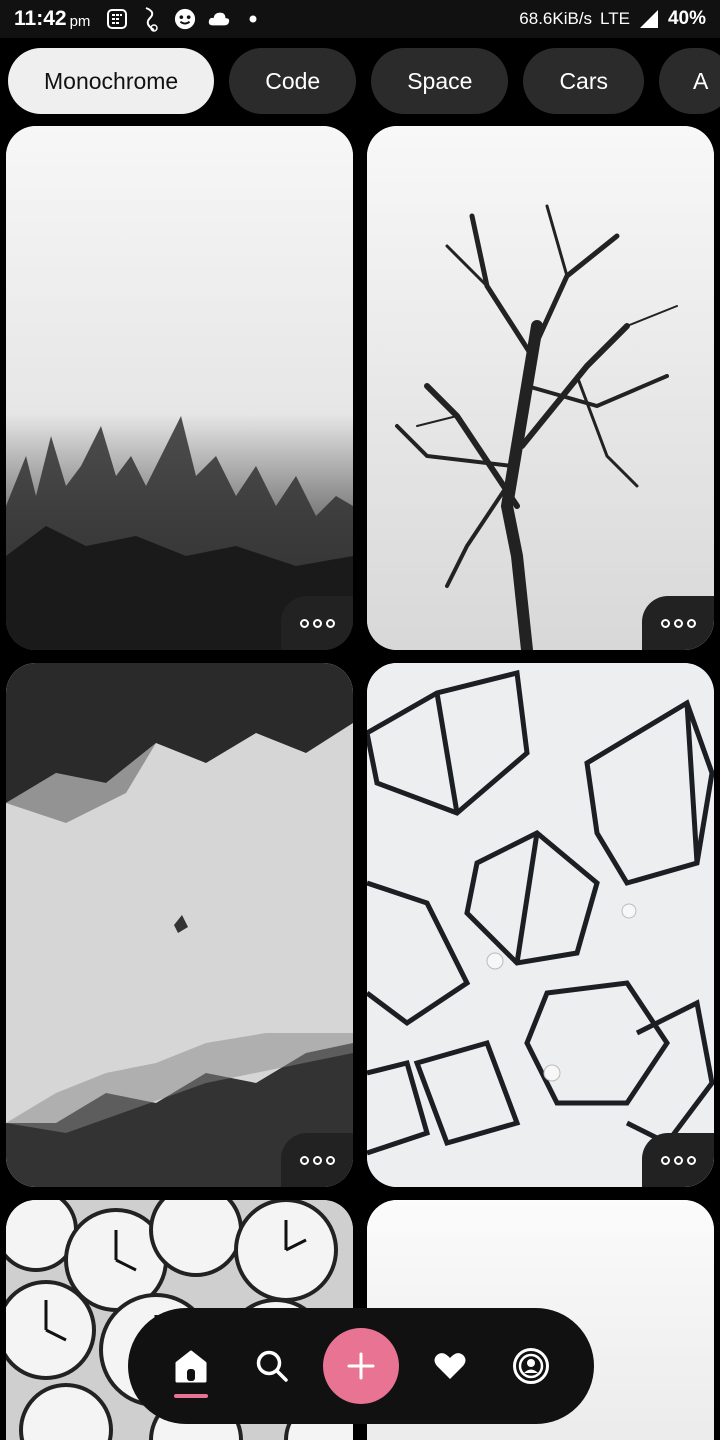 This screenshot has height=1440, width=720. I want to click on calculator-notification-icon, so click(117, 19).